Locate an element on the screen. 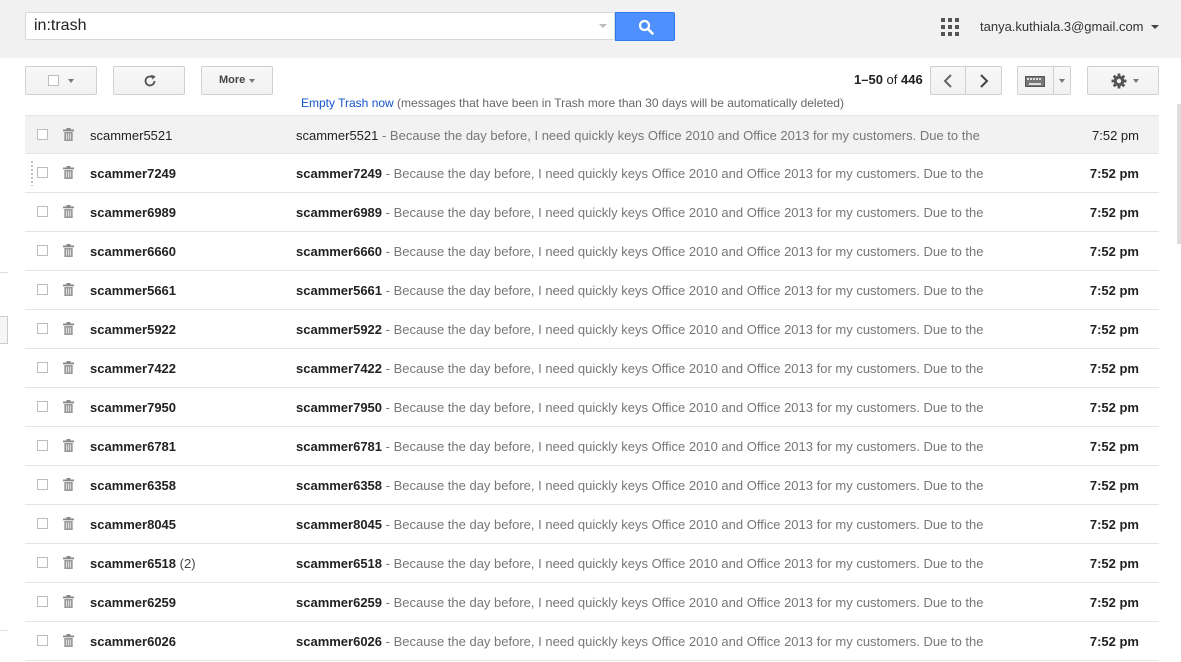  search-button is located at coordinates (645, 26).